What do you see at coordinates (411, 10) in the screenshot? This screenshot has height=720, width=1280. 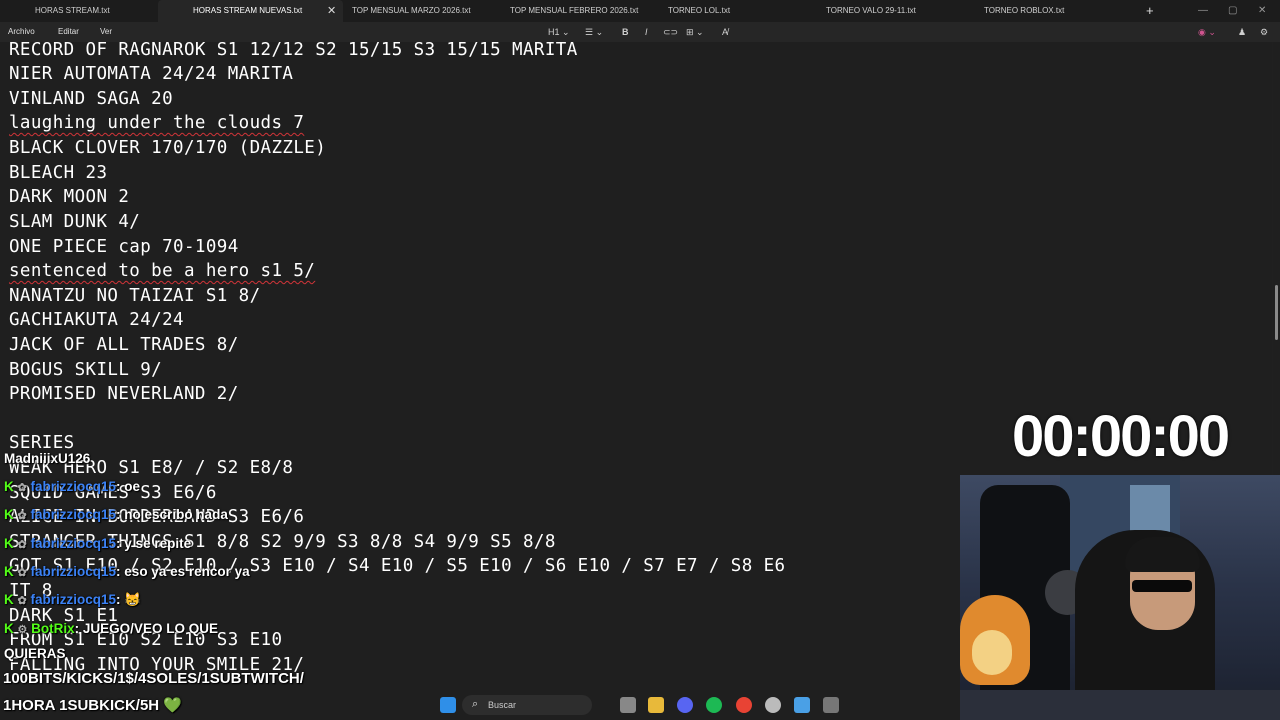 I see `tab-label: TOP MENSUAL MARZO 2026.txt` at bounding box center [411, 10].